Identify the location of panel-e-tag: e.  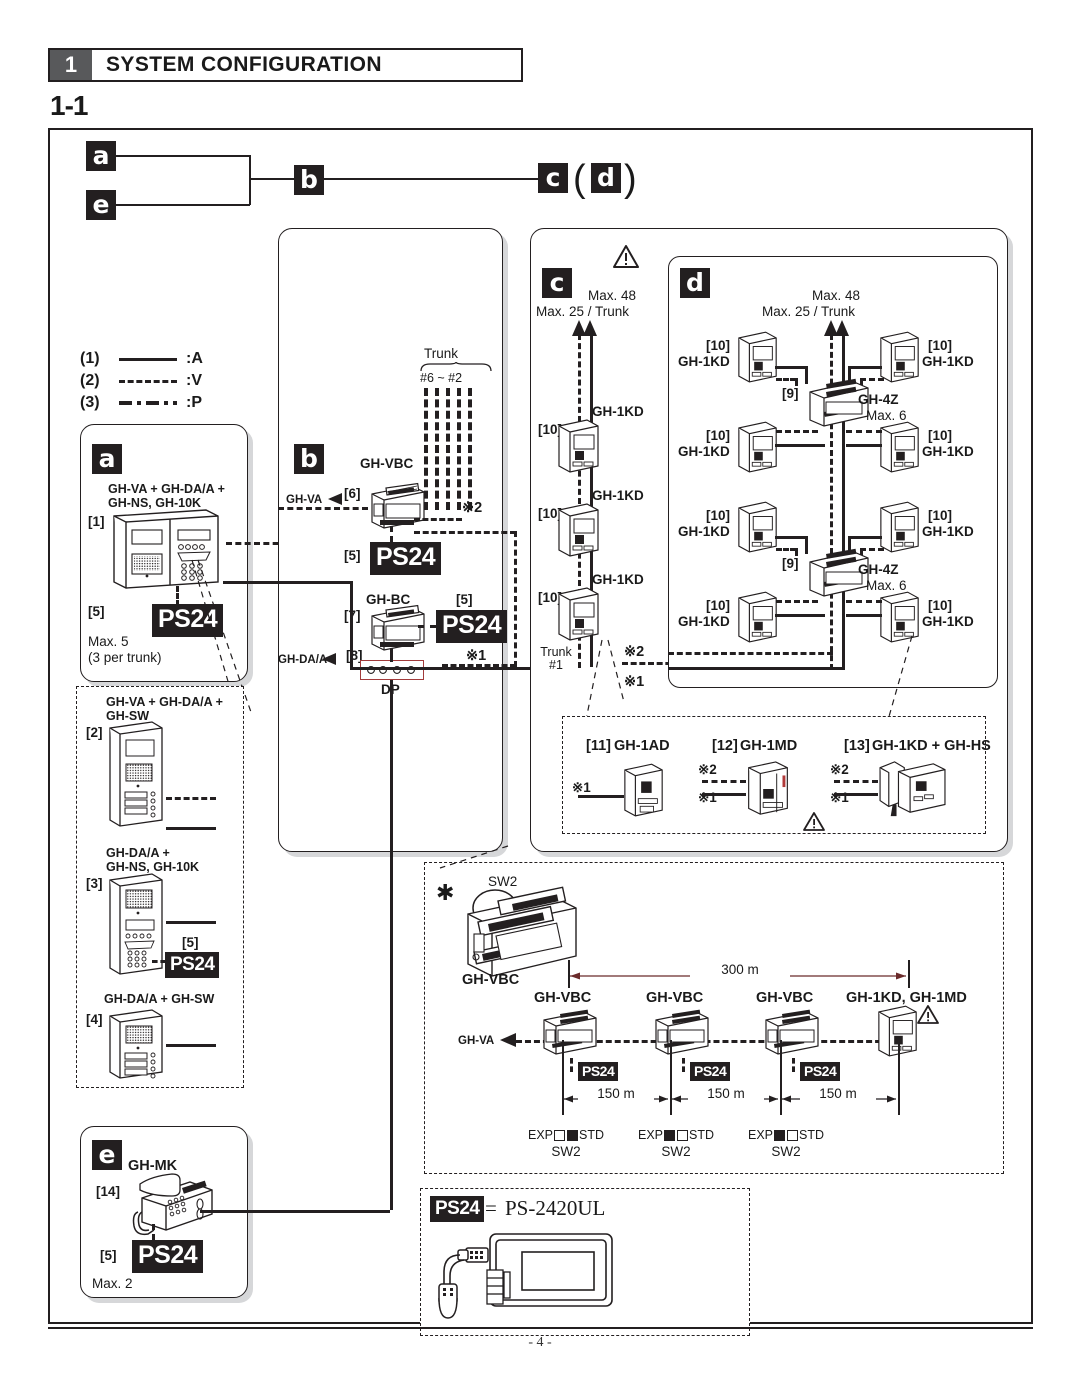
(107, 1155).